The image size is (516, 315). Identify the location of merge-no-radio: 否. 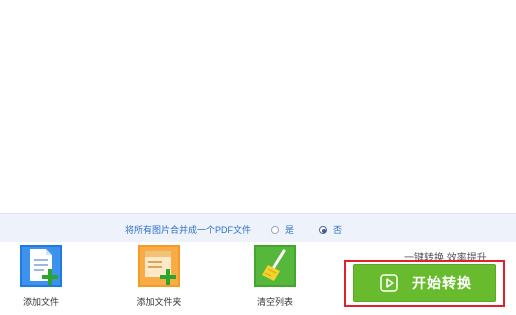
(330, 229).